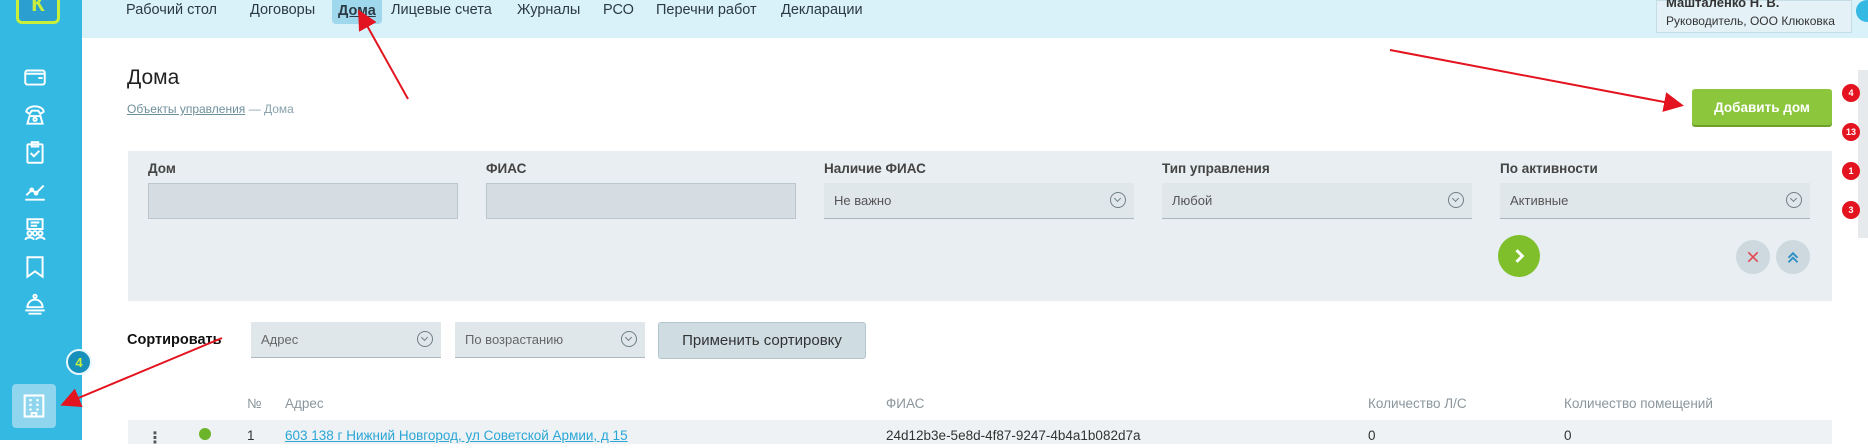 This screenshot has height=448, width=1868. What do you see at coordinates (905, 403) in the screenshot?
I see `column-header-fias: ФИАС` at bounding box center [905, 403].